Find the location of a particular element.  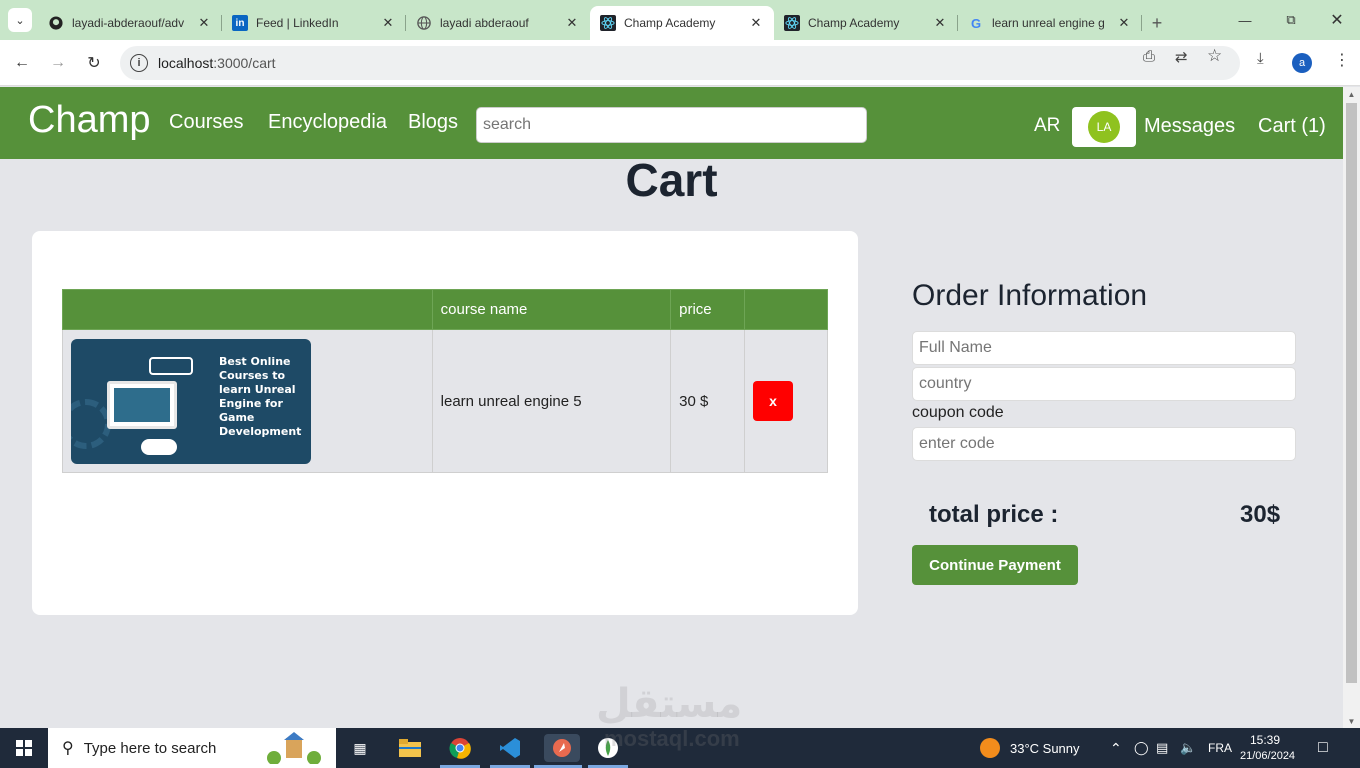

continue-payment-button: Continue Payment is located at coordinates (995, 565).